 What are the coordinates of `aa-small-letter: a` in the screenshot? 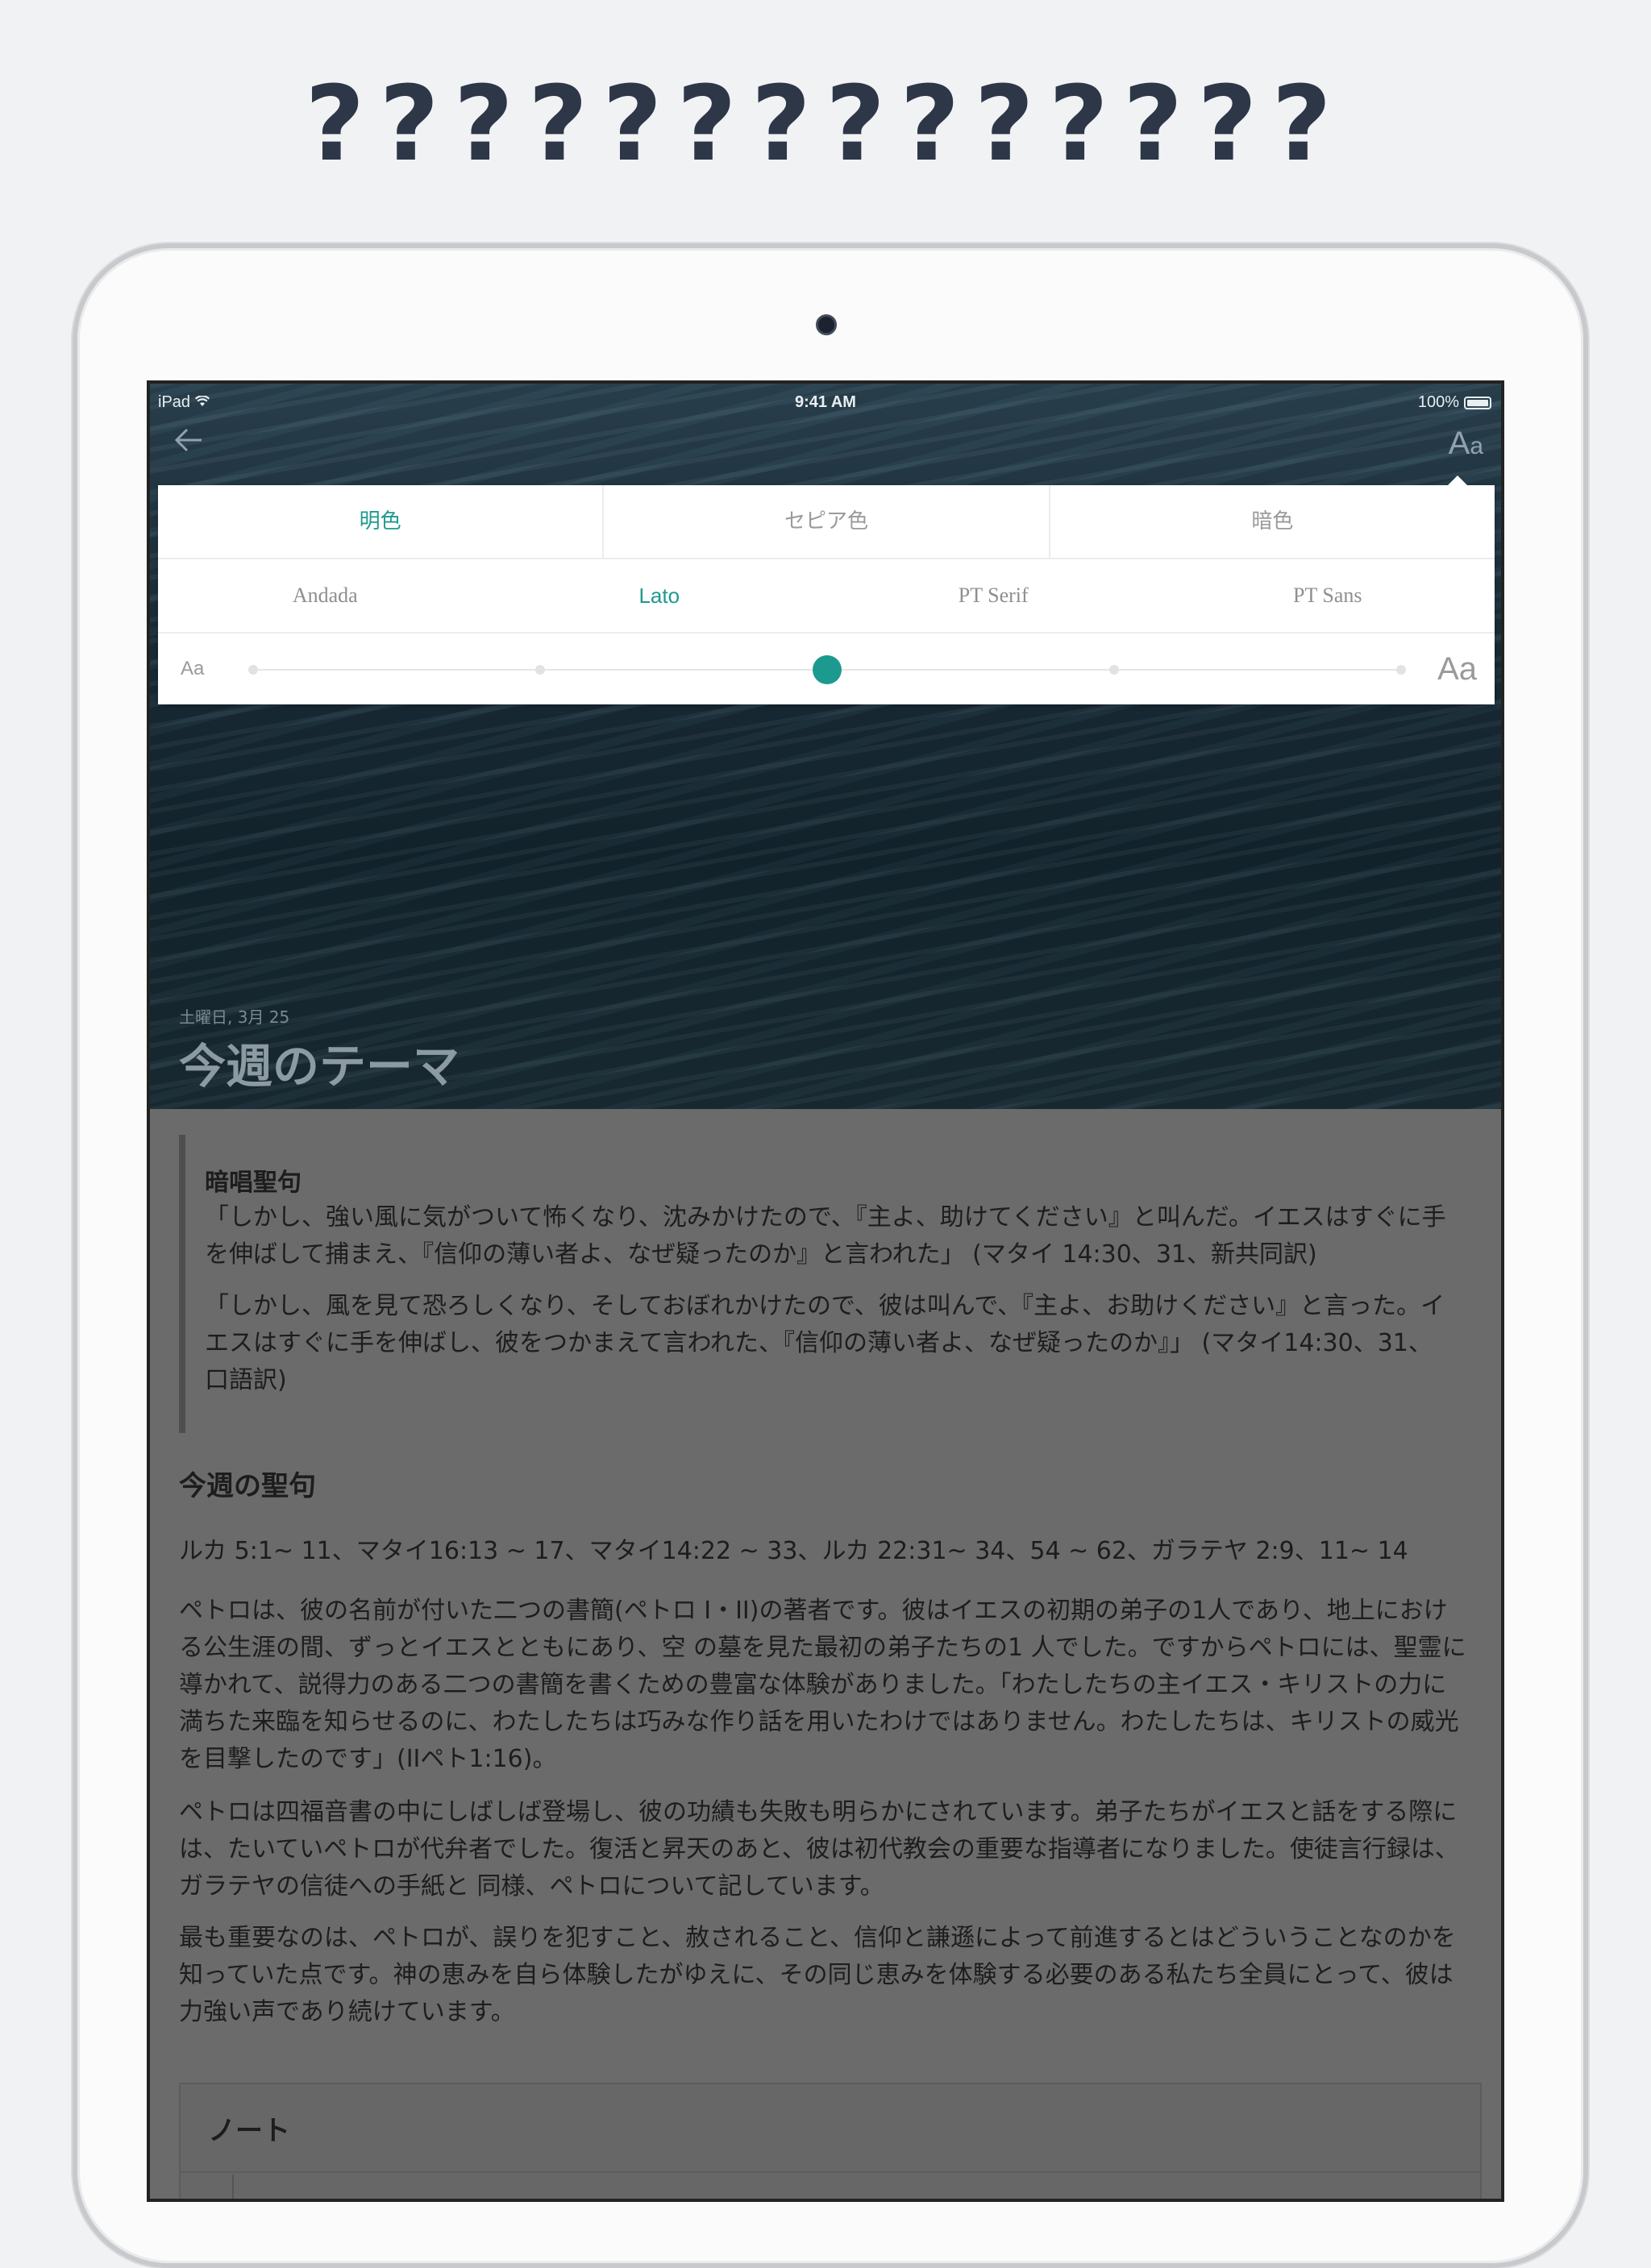 It's located at (1476, 446).